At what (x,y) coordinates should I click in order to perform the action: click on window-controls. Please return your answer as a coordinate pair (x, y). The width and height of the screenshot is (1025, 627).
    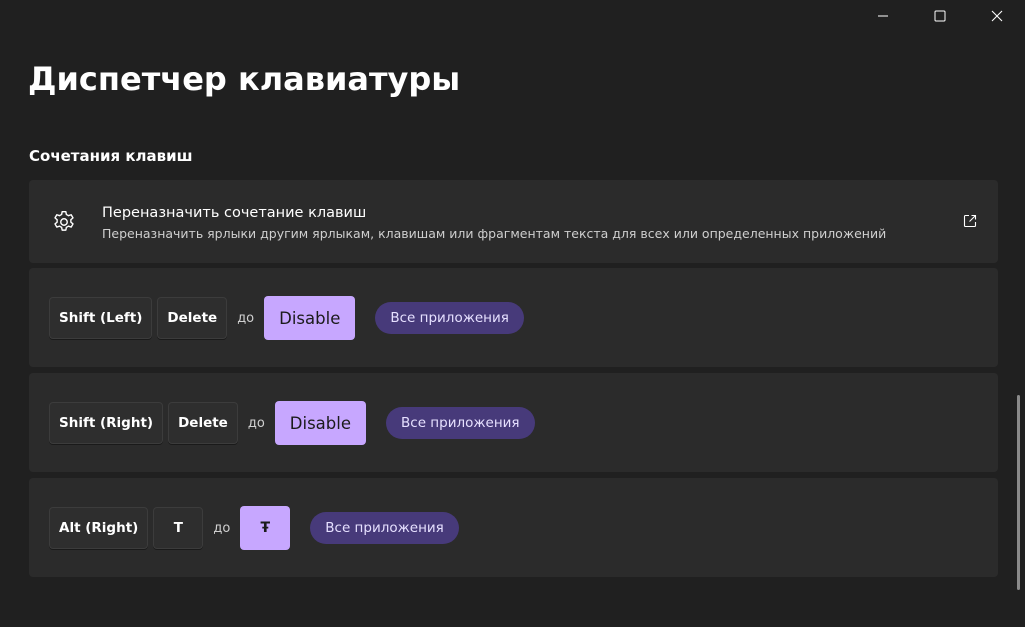
    Looking at the image, I should click on (939, 16).